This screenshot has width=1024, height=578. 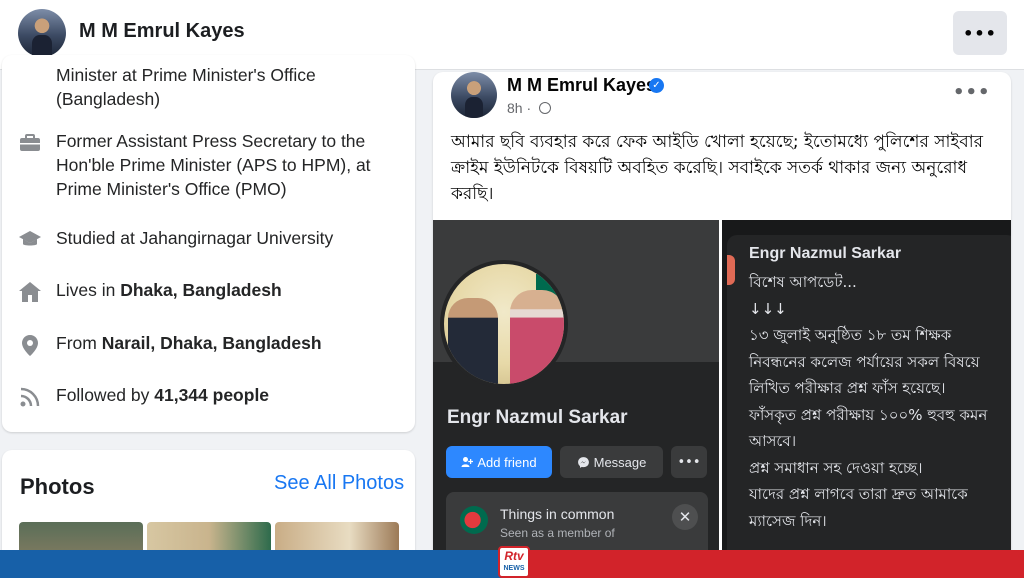 What do you see at coordinates (980, 33) in the screenshot?
I see `more-options-button: •••` at bounding box center [980, 33].